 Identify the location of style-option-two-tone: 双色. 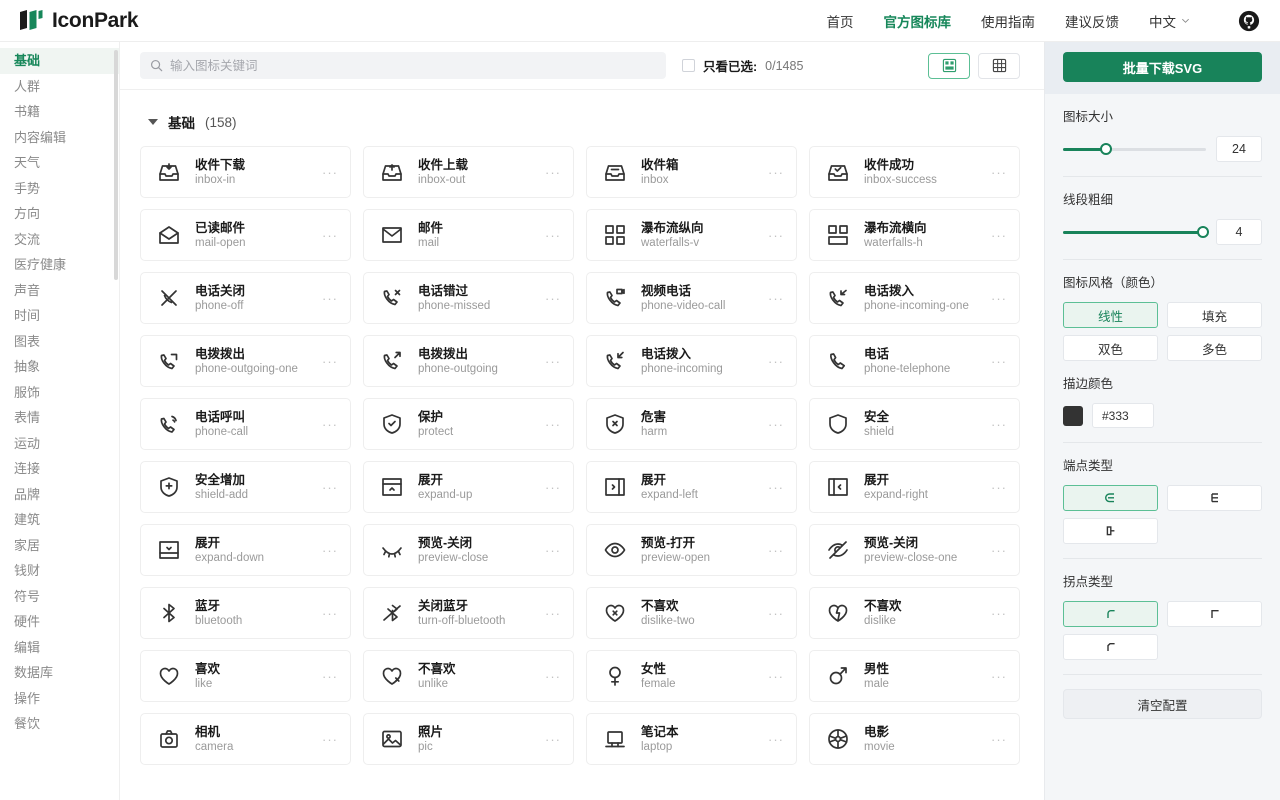
(1110, 348).